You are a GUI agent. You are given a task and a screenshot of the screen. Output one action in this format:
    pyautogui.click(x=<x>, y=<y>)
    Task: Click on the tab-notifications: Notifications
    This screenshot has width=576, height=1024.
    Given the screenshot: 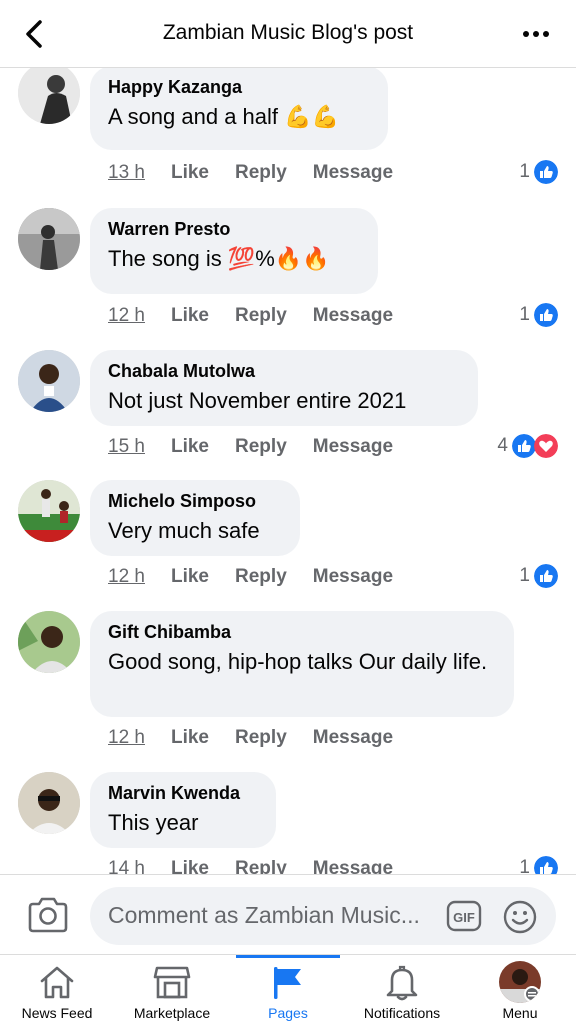 What is the action you would take?
    pyautogui.click(x=402, y=989)
    